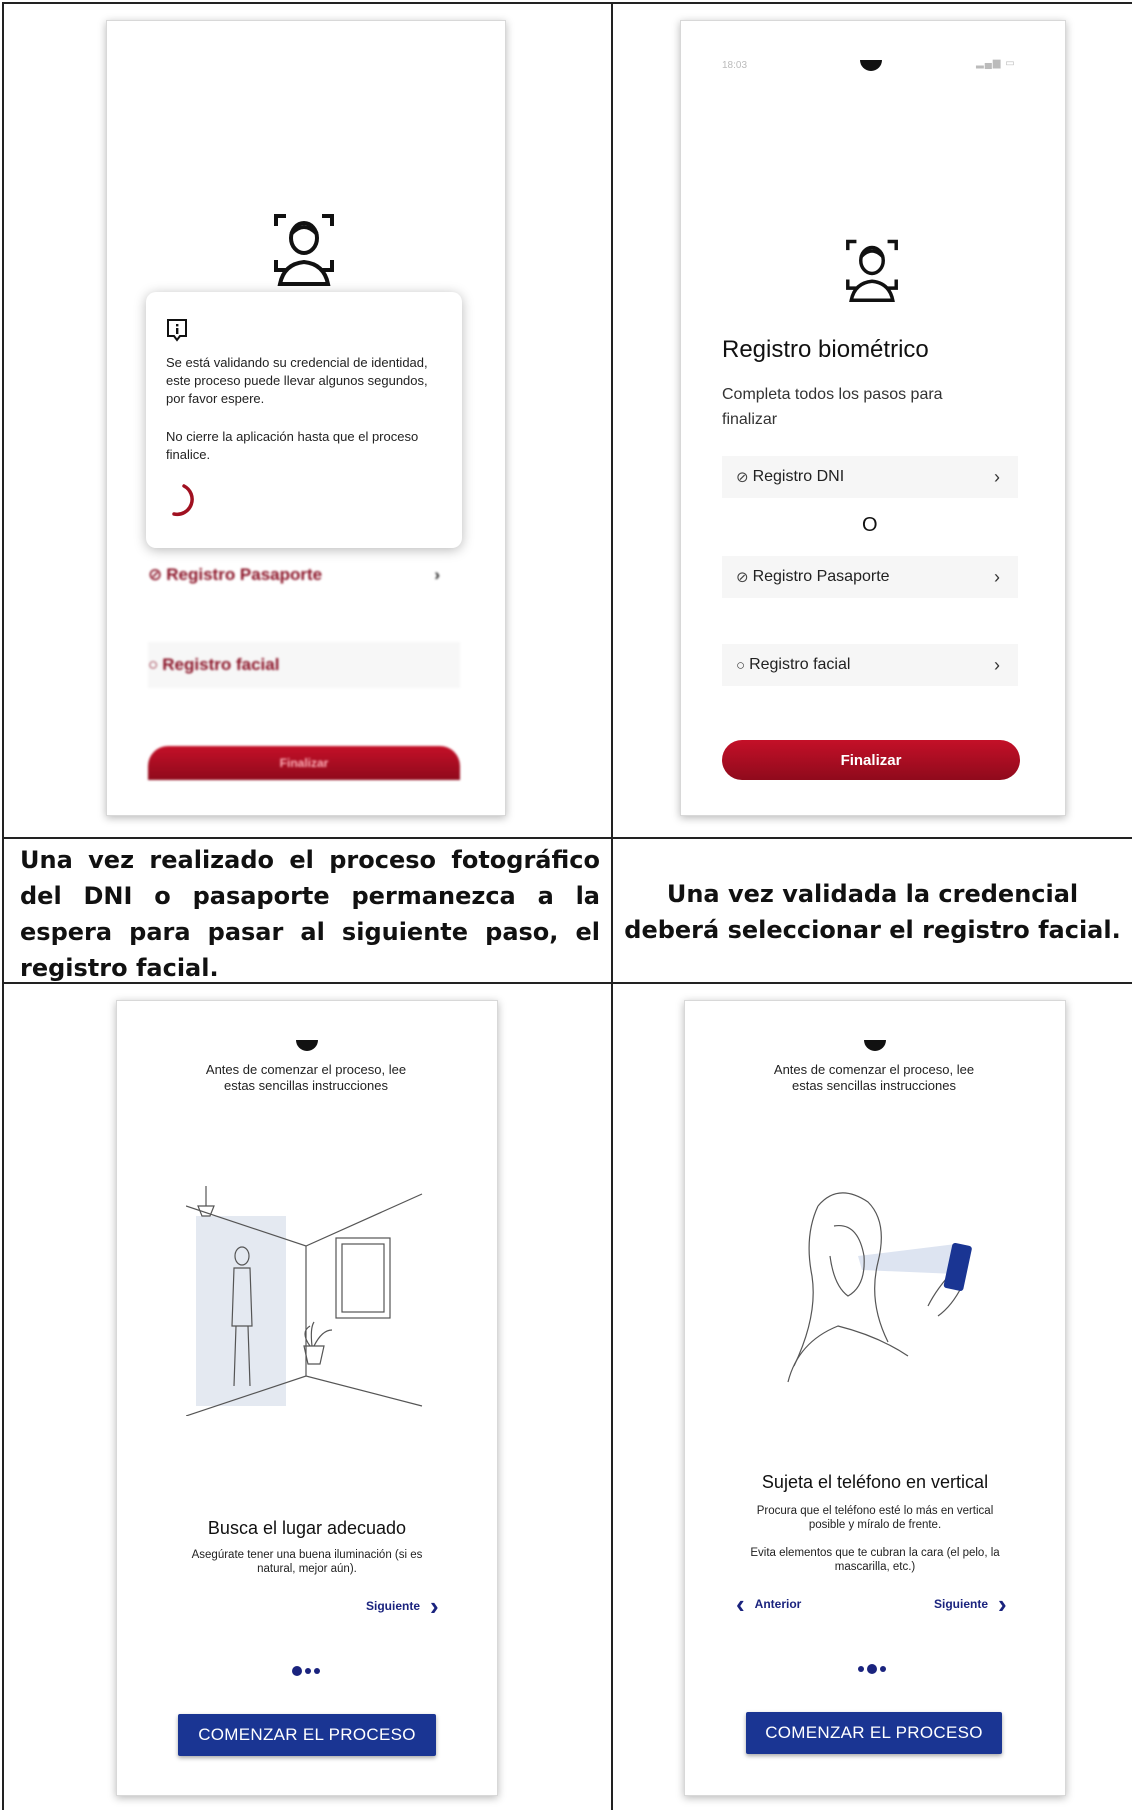  I want to click on phone-screenshot-instructions-phone, so click(875, 1398).